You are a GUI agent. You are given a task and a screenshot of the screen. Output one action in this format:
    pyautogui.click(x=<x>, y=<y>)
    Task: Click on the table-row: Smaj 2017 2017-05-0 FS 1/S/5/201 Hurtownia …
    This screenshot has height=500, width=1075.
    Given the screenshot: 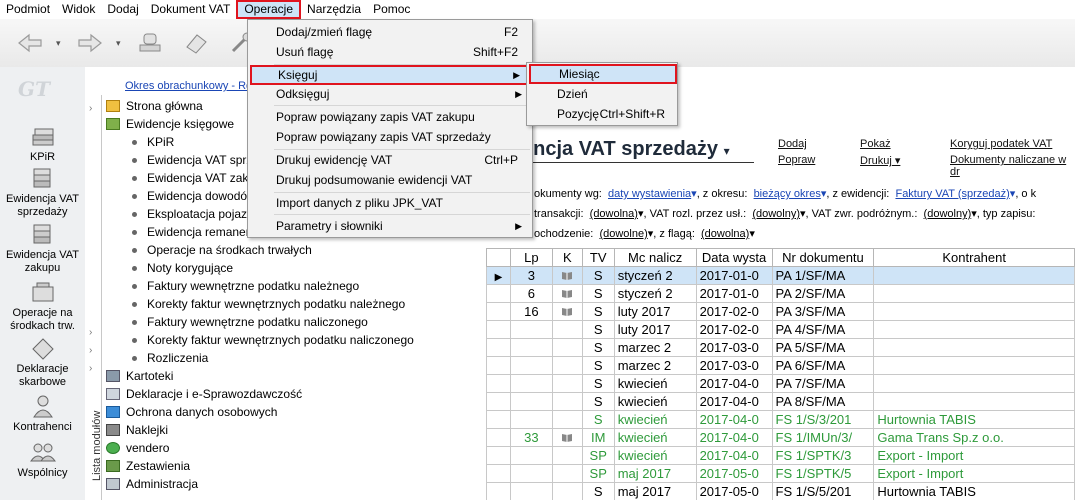 What is the action you would take?
    pyautogui.click(x=780, y=491)
    